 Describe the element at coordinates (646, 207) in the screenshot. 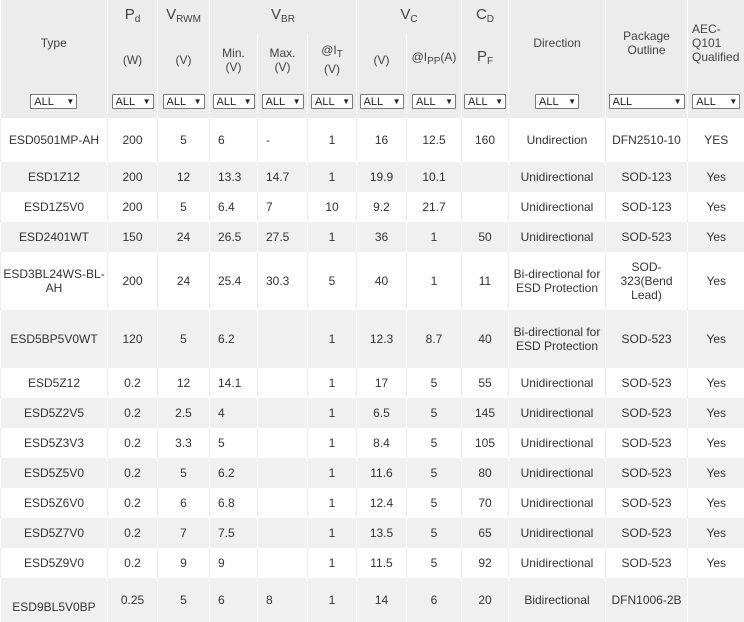

I see `cell-package: SOD-123` at that location.